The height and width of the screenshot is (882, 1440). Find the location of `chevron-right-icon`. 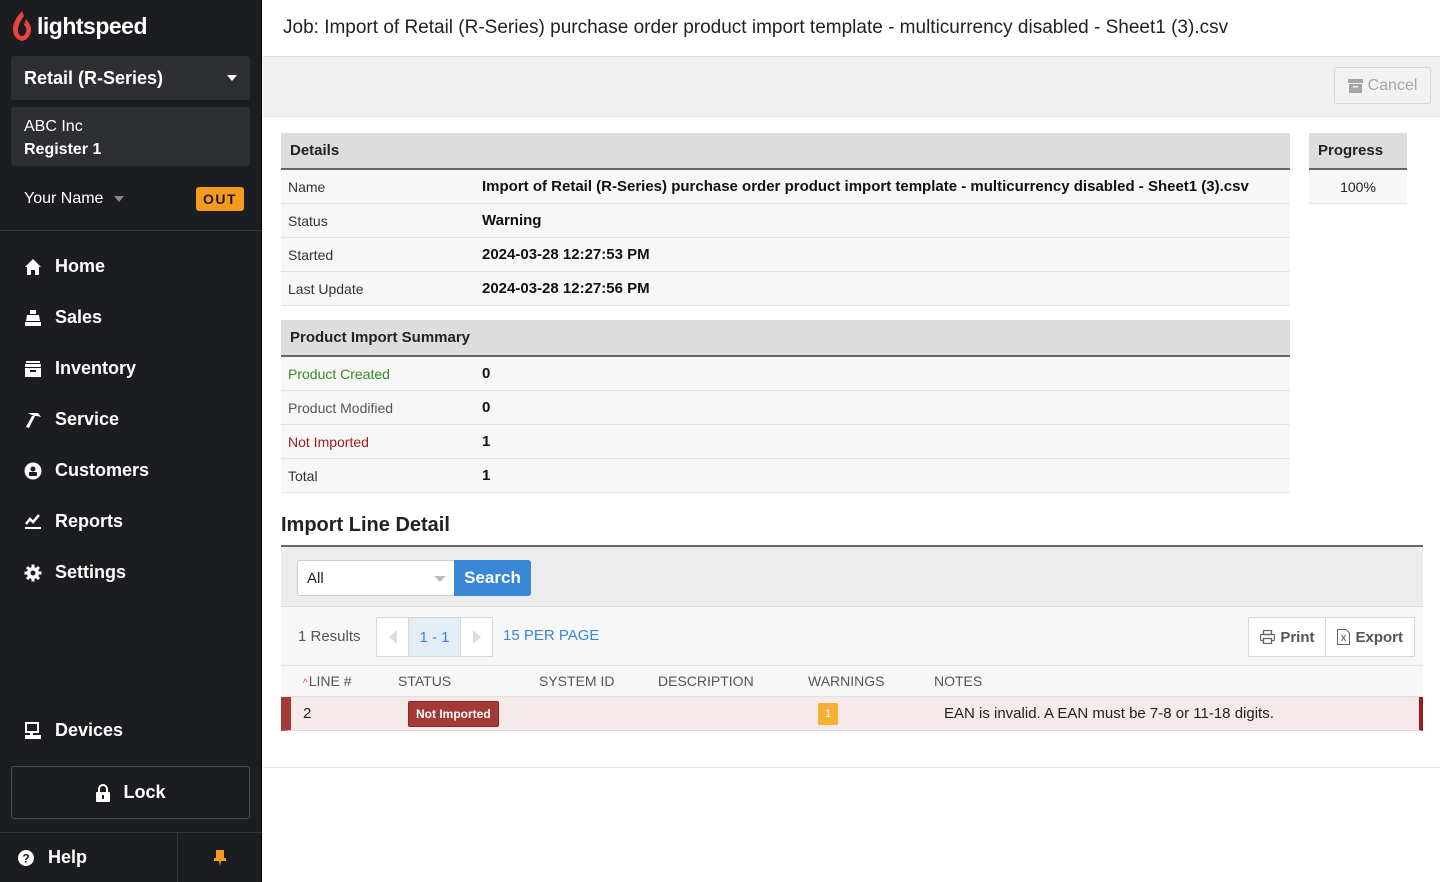

chevron-right-icon is located at coordinates (476, 637).